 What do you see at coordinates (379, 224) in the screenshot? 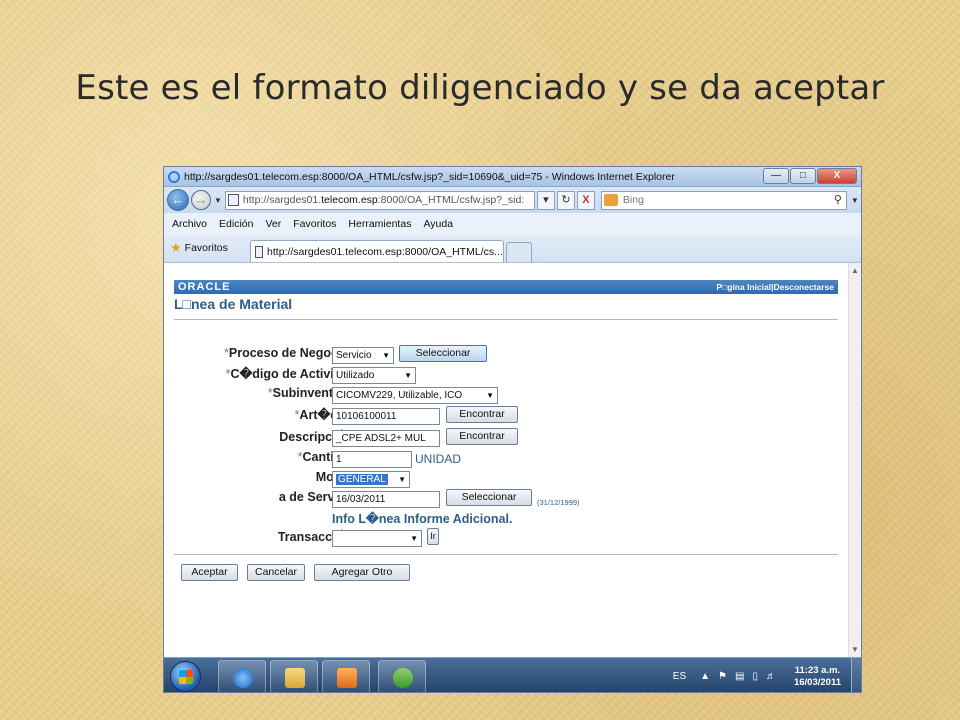
I see `menu-herramientas: Herramientas` at bounding box center [379, 224].